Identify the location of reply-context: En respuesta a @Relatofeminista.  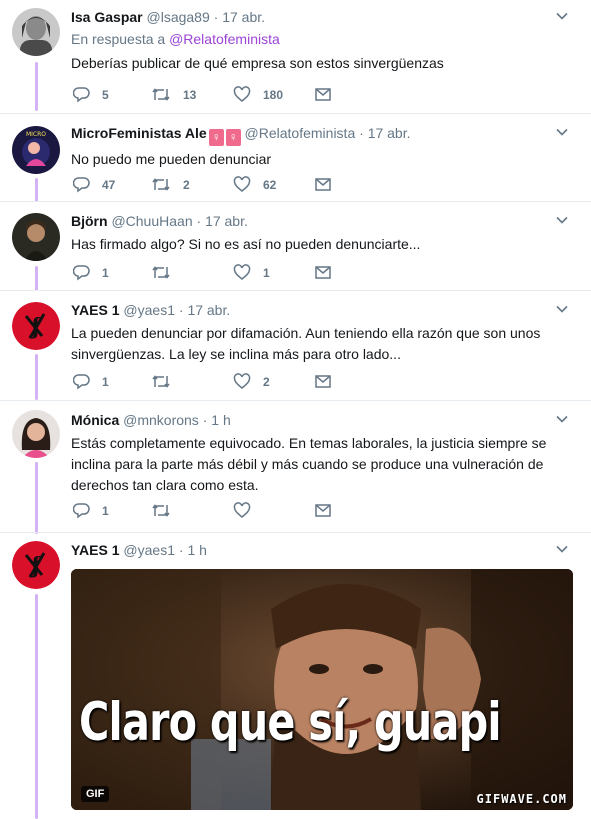
(175, 39).